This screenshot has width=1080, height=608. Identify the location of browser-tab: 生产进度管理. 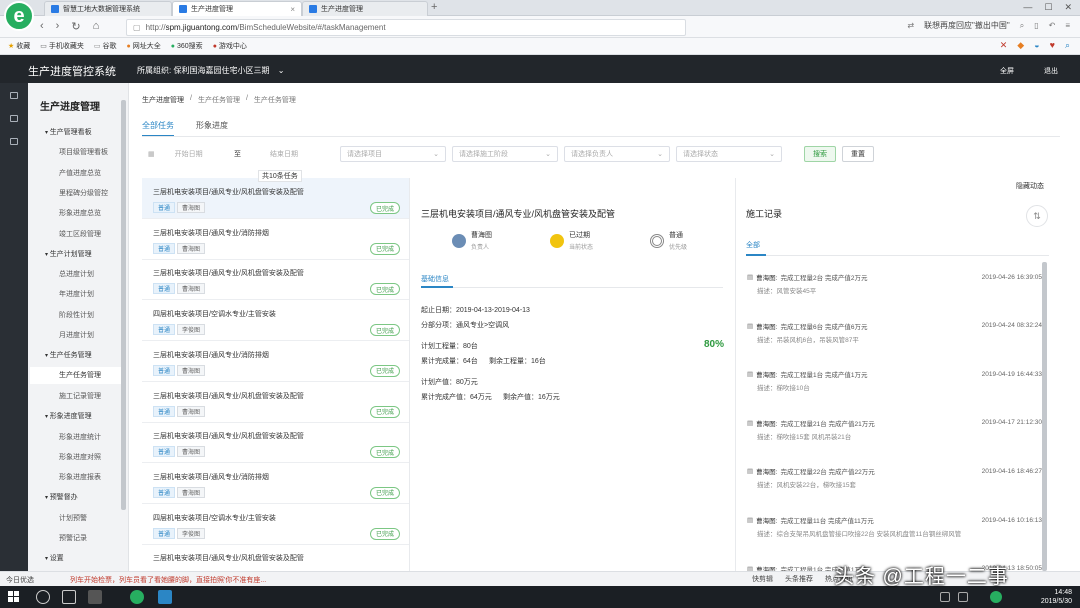
(365, 8).